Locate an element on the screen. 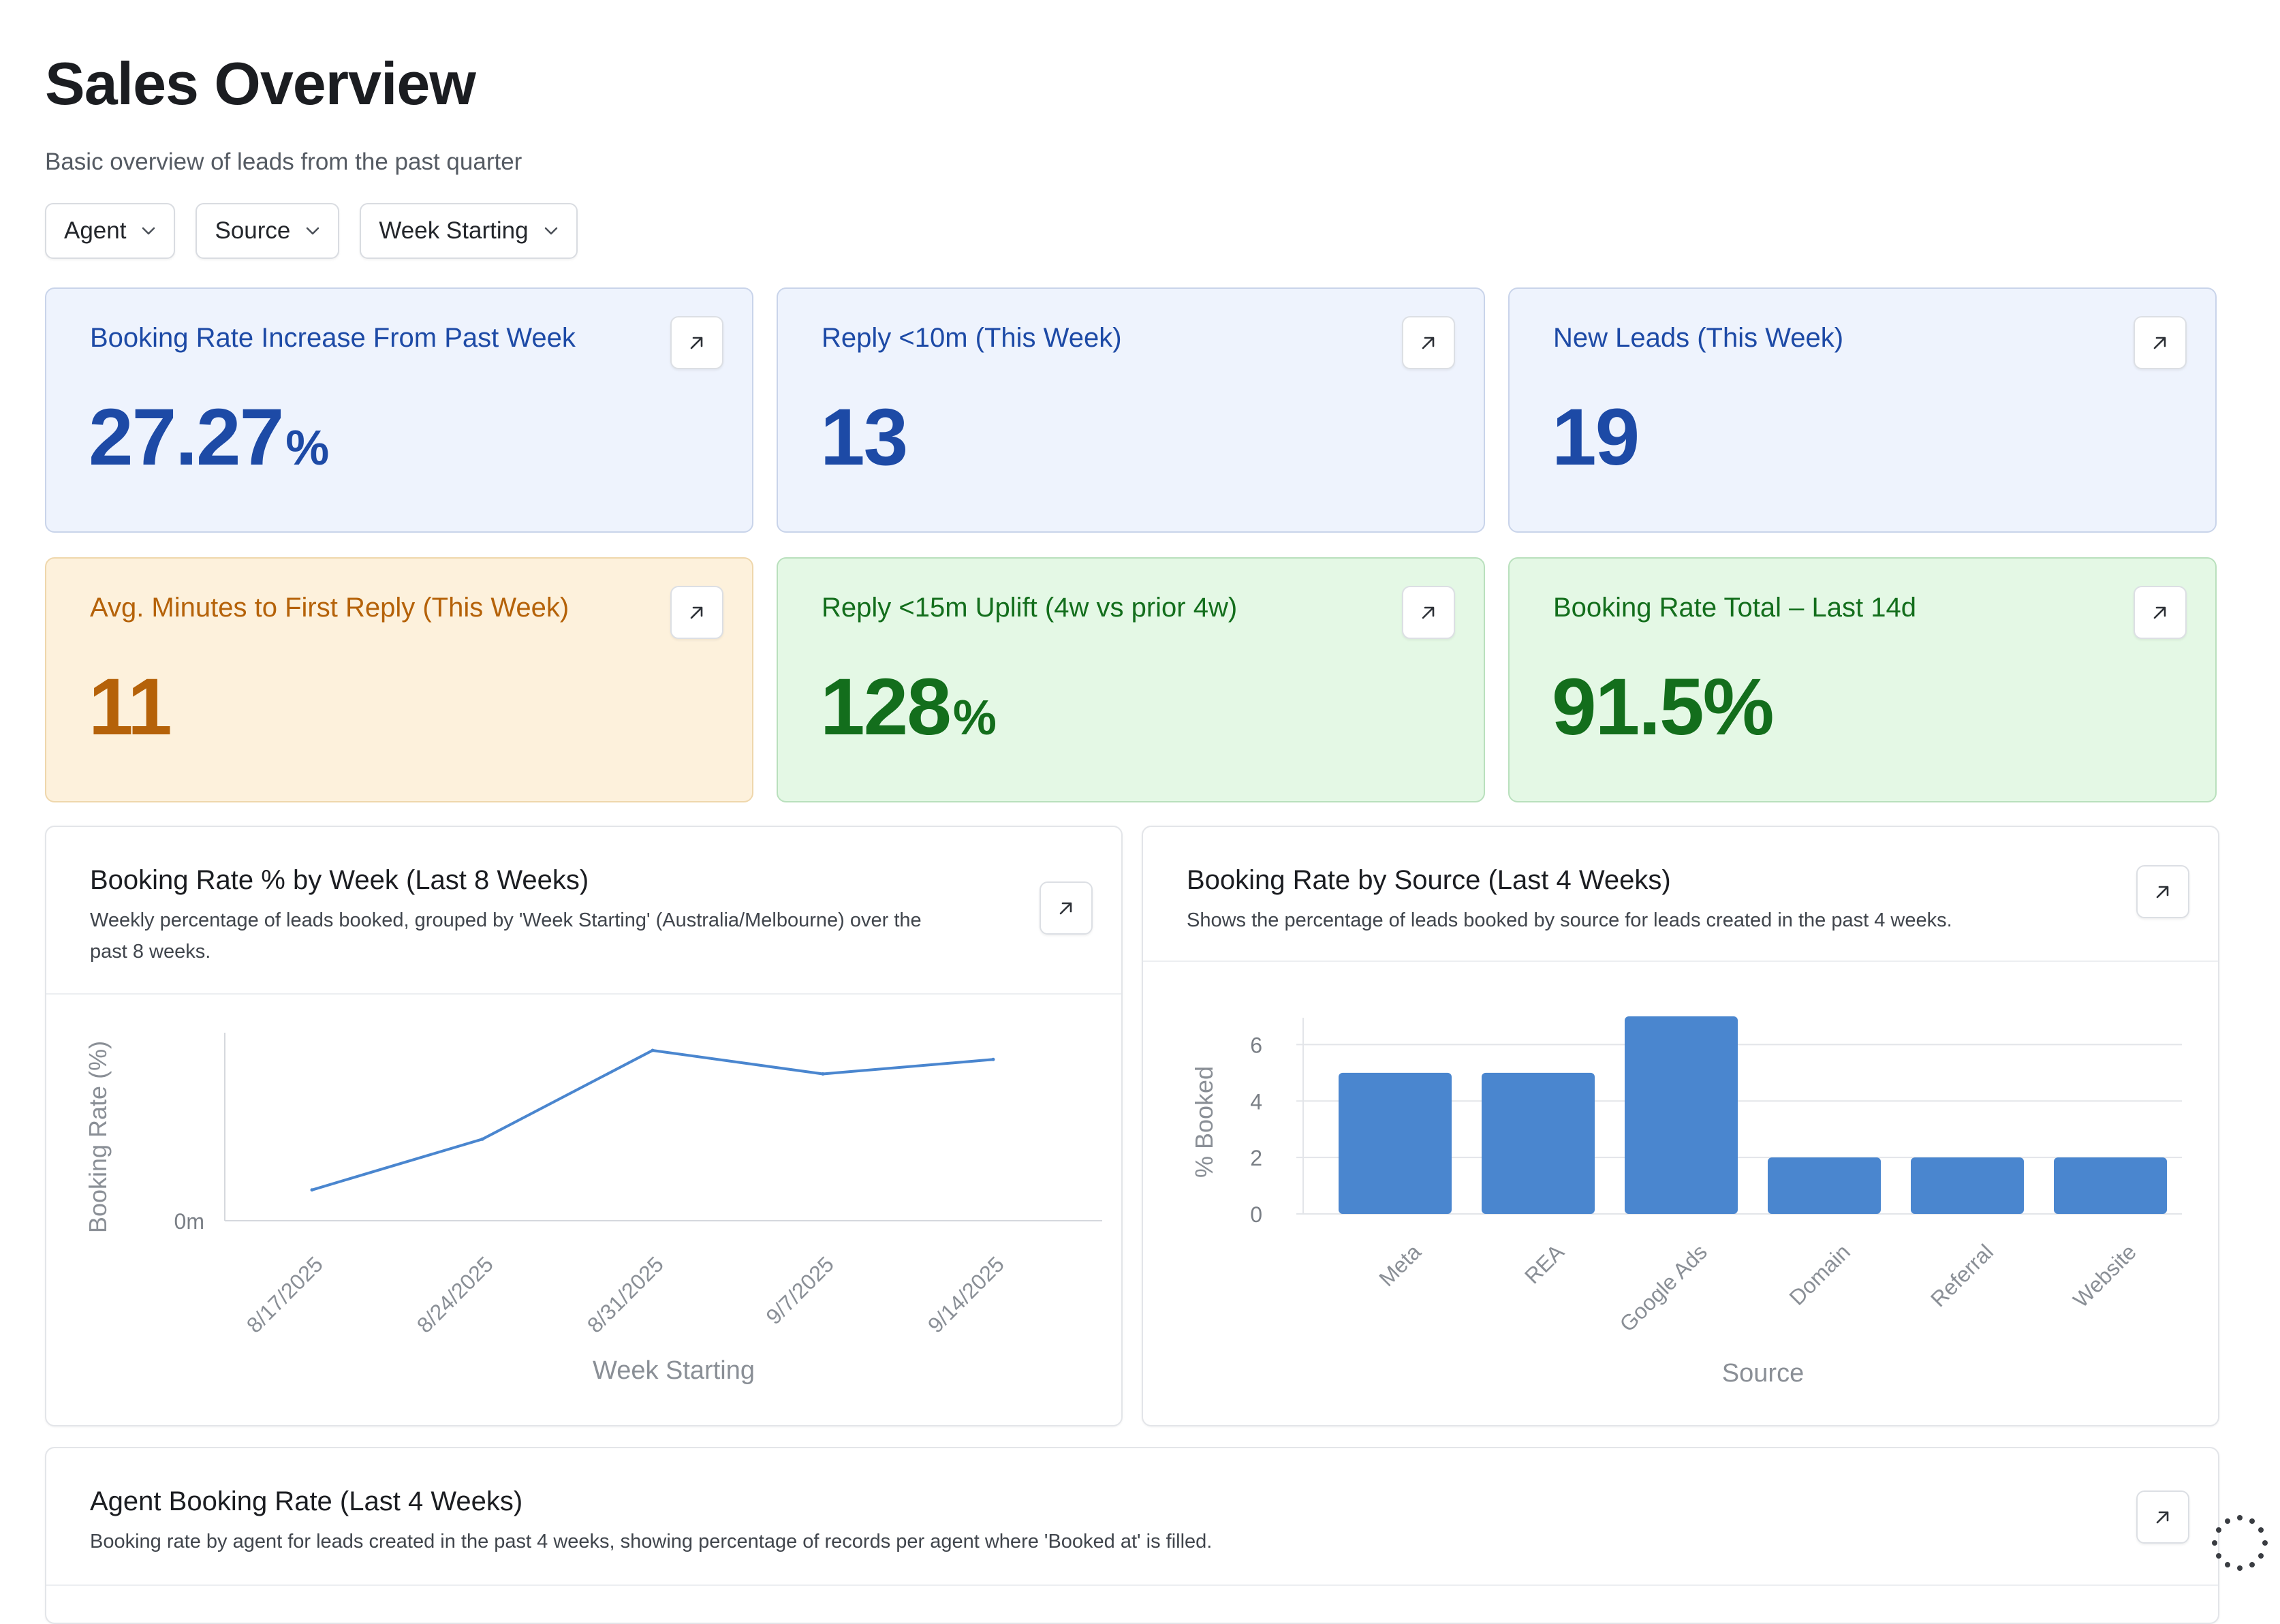 This screenshot has width=2280, height=1624. filter-bar: Agent Source Week Starting is located at coordinates (311, 231).